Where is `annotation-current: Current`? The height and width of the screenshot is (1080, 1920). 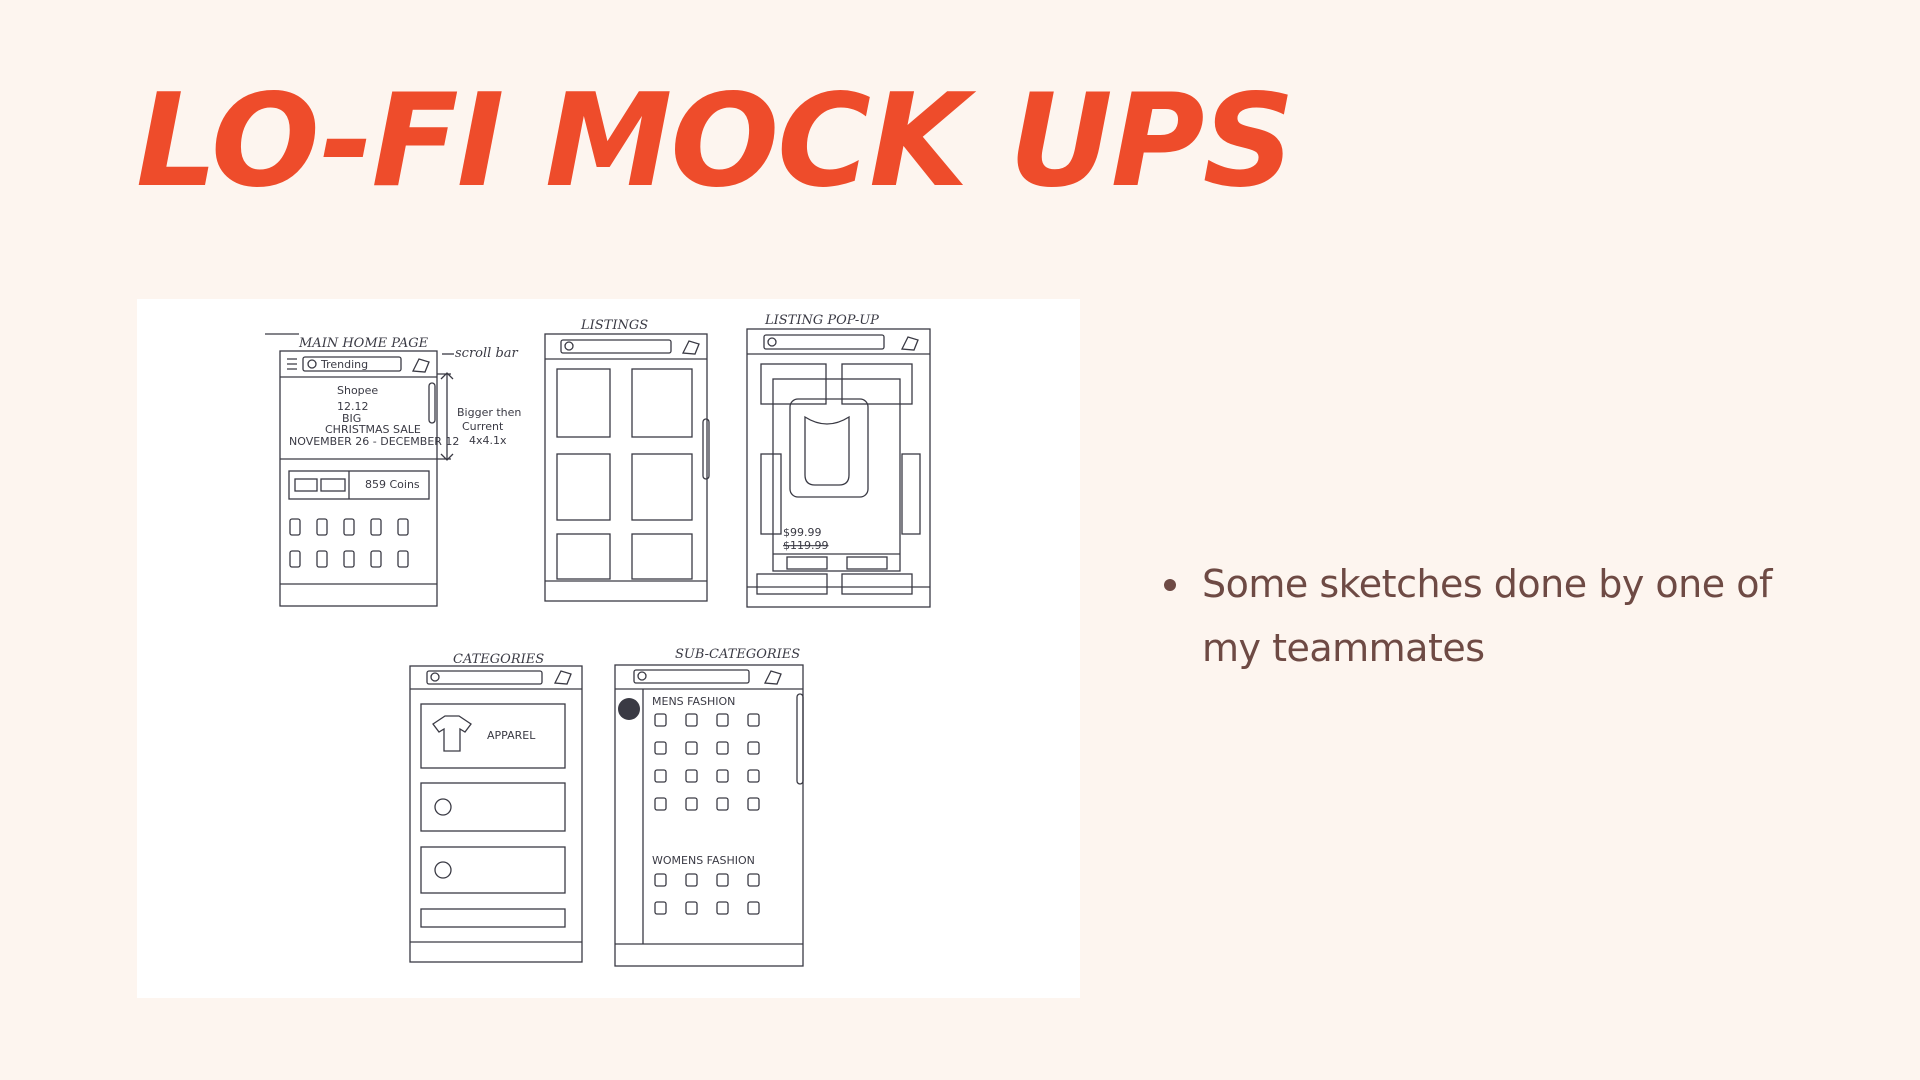
annotation-current: Current is located at coordinates (483, 426).